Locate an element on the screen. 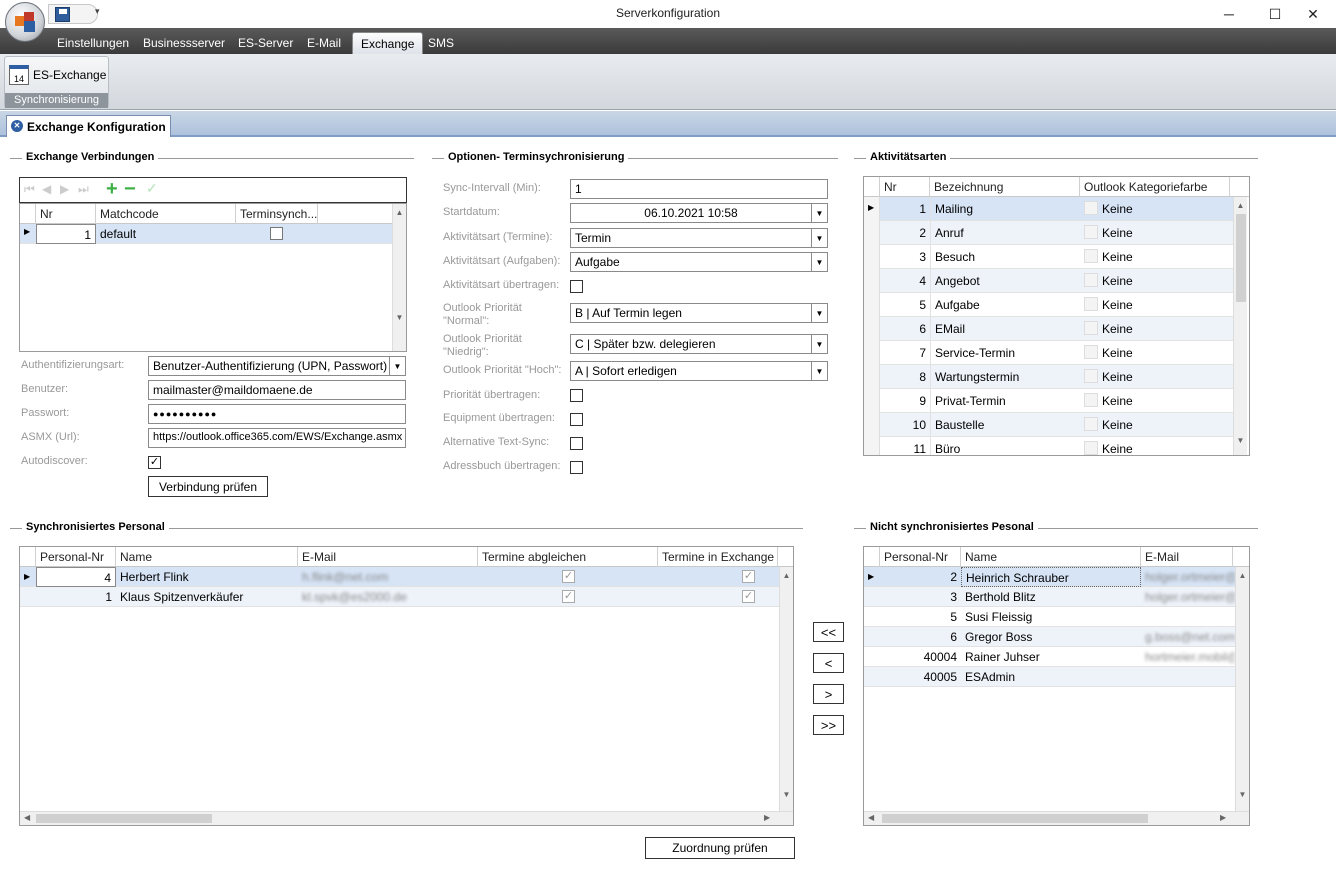 The height and width of the screenshot is (878, 1336). cell-matchcode: default is located at coordinates (166, 234).